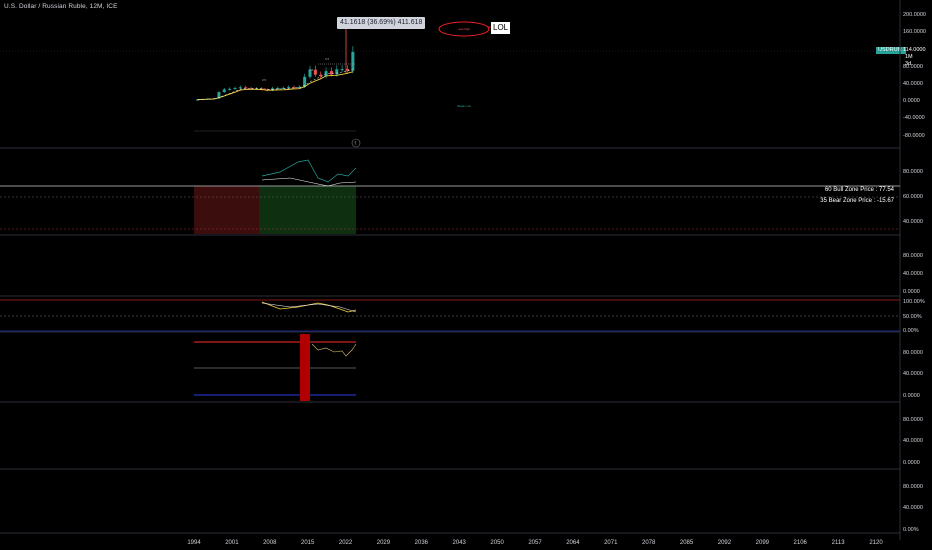  Describe the element at coordinates (309, 307) in the screenshot. I see `pct-yellow-line` at that location.